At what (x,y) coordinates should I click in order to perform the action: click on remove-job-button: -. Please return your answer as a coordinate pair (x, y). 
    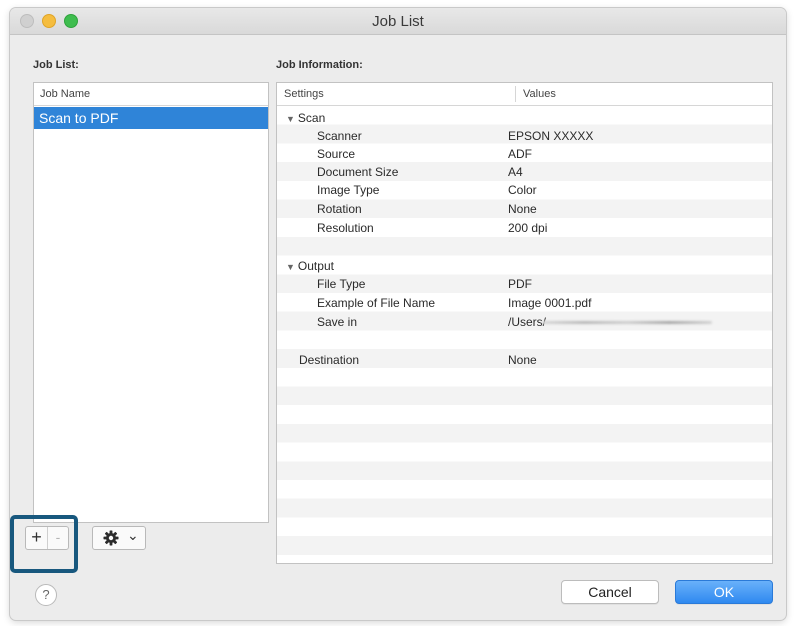
    Looking at the image, I should click on (58, 538).